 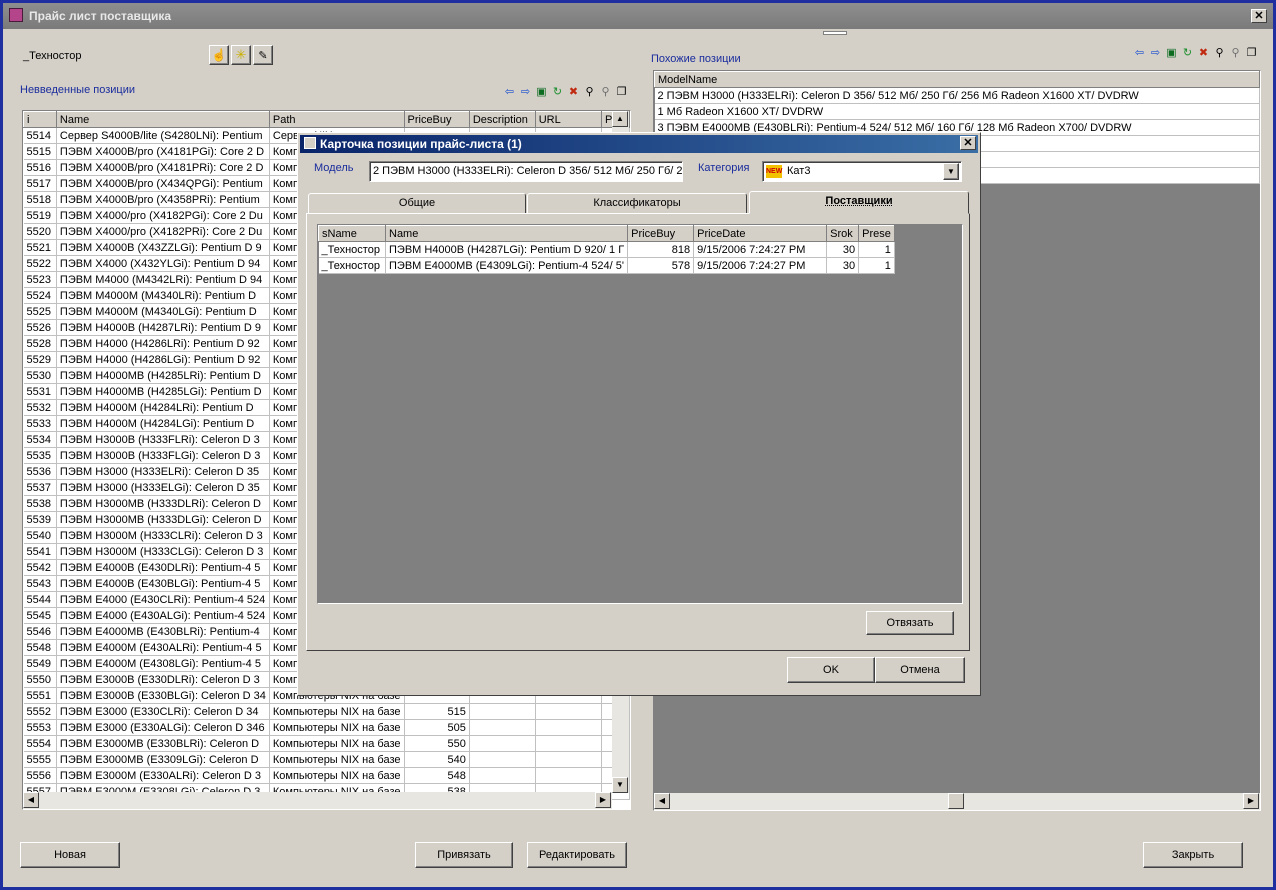 I want to click on tab-suppliers: Поставщики, so click(x=859, y=202).